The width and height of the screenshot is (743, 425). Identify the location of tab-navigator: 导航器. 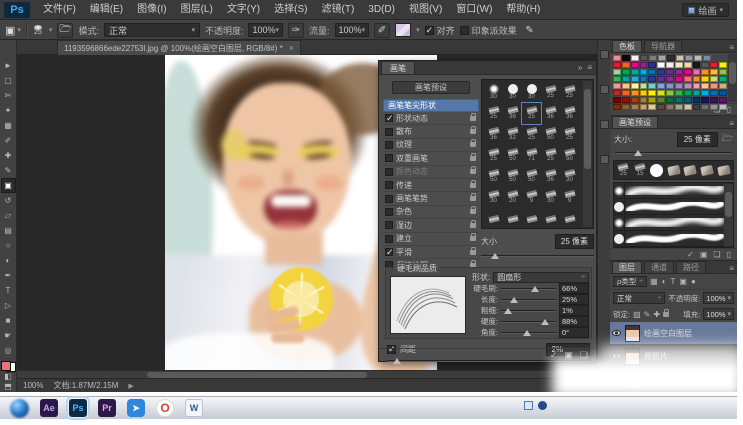
(663, 46).